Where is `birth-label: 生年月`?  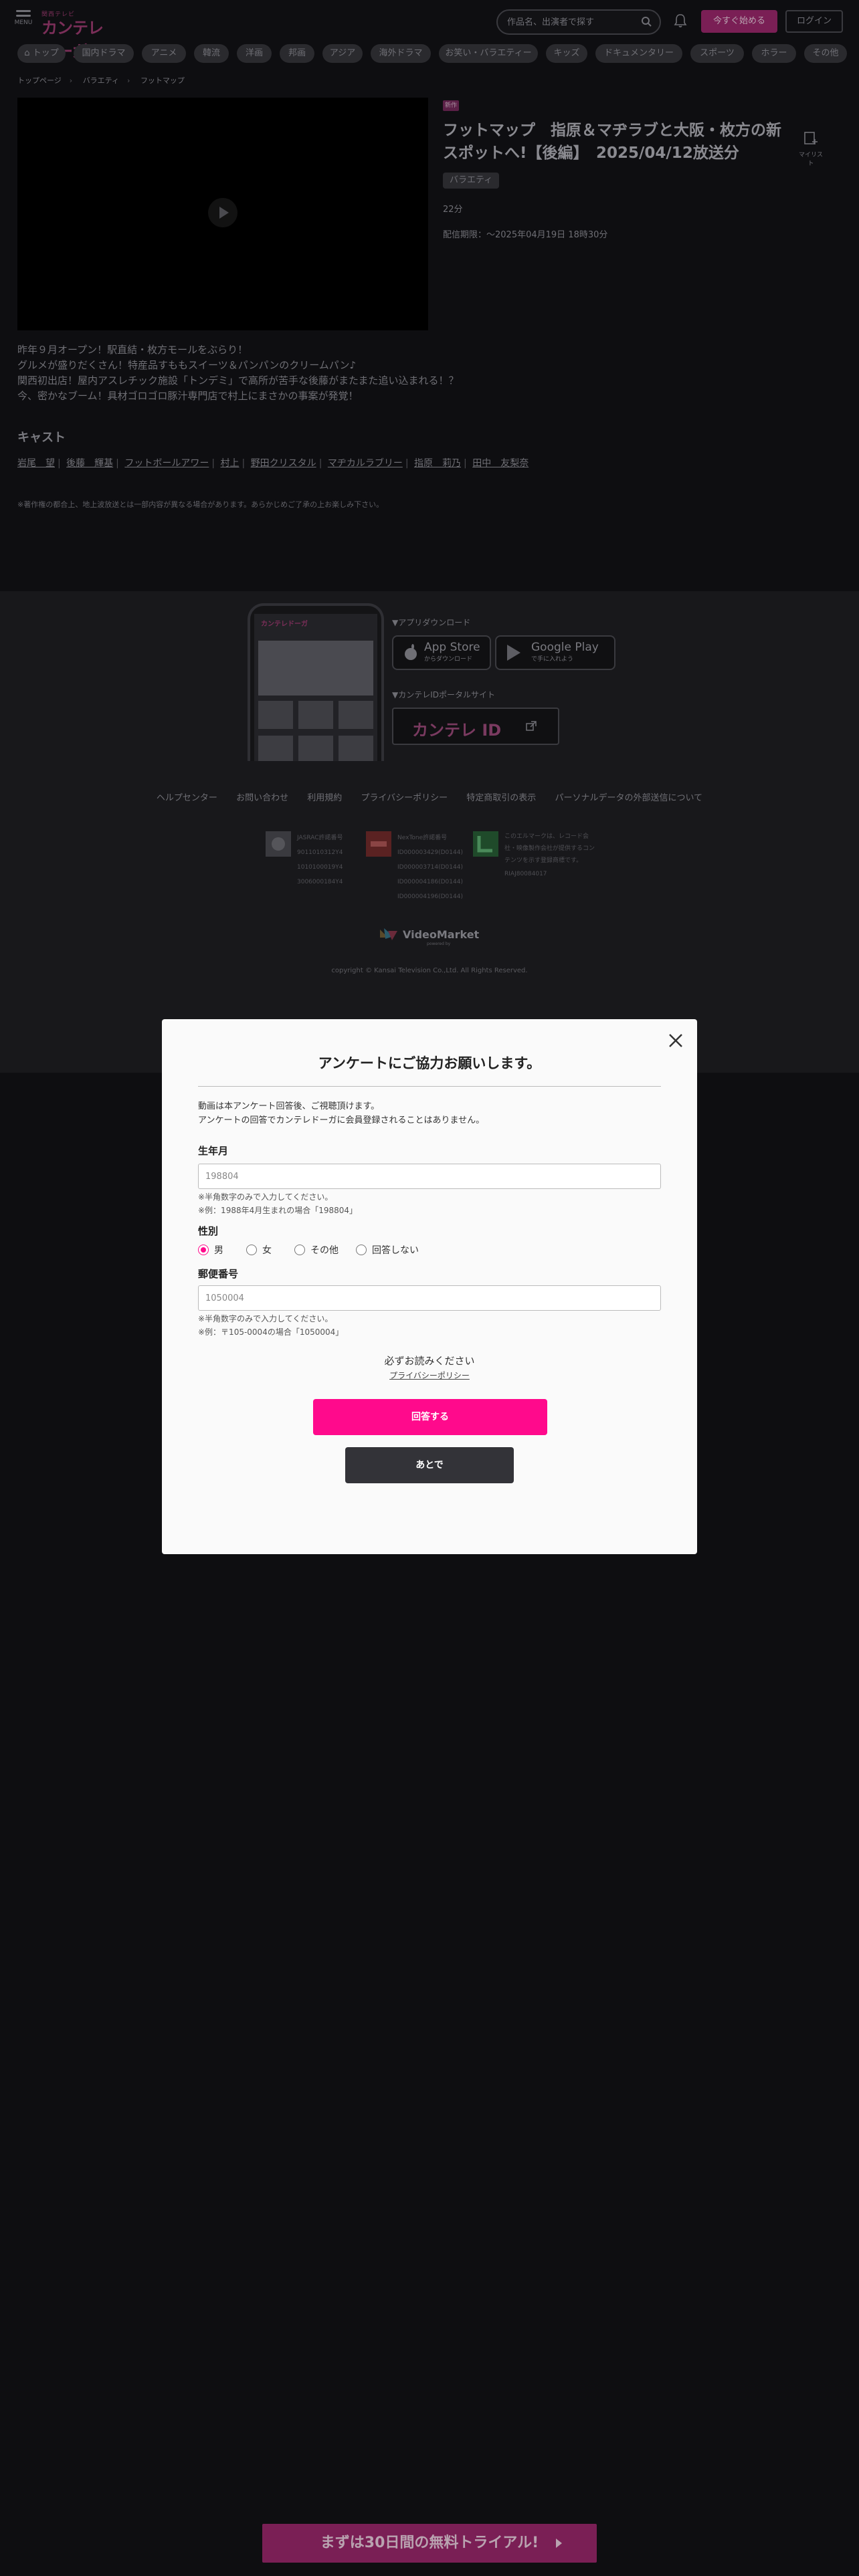 birth-label: 生年月 is located at coordinates (213, 1151).